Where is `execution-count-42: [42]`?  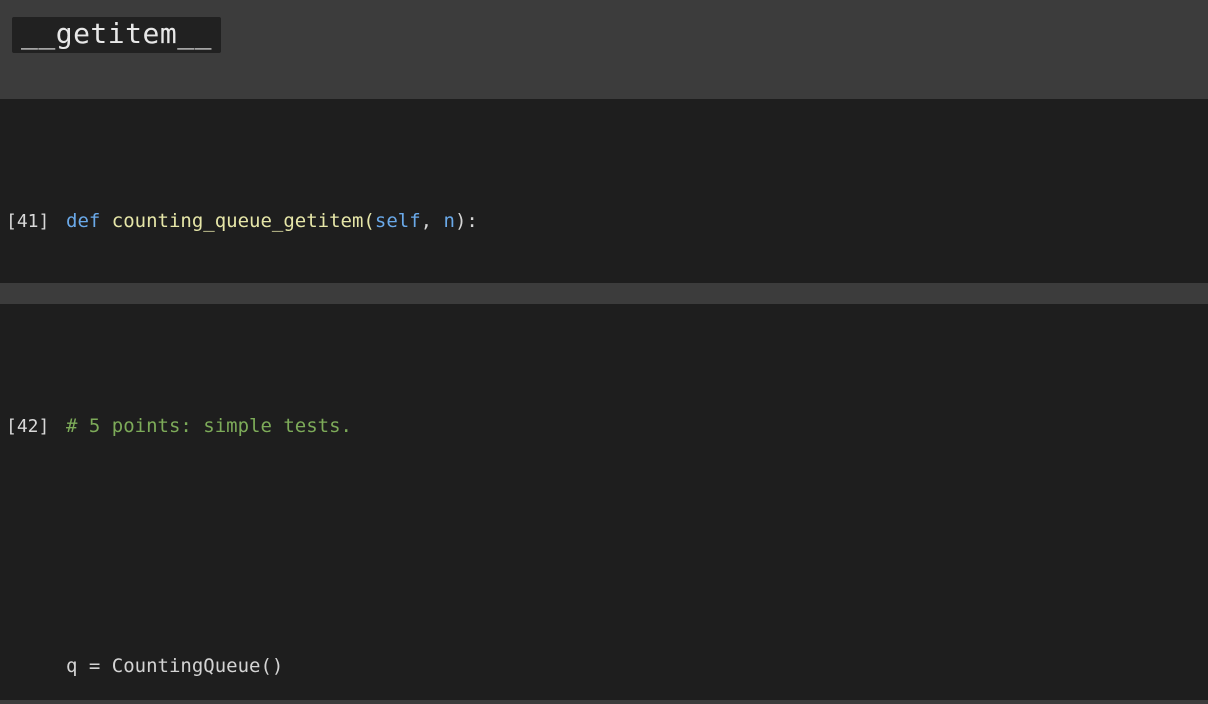 execution-count-42: [42] is located at coordinates (28, 426).